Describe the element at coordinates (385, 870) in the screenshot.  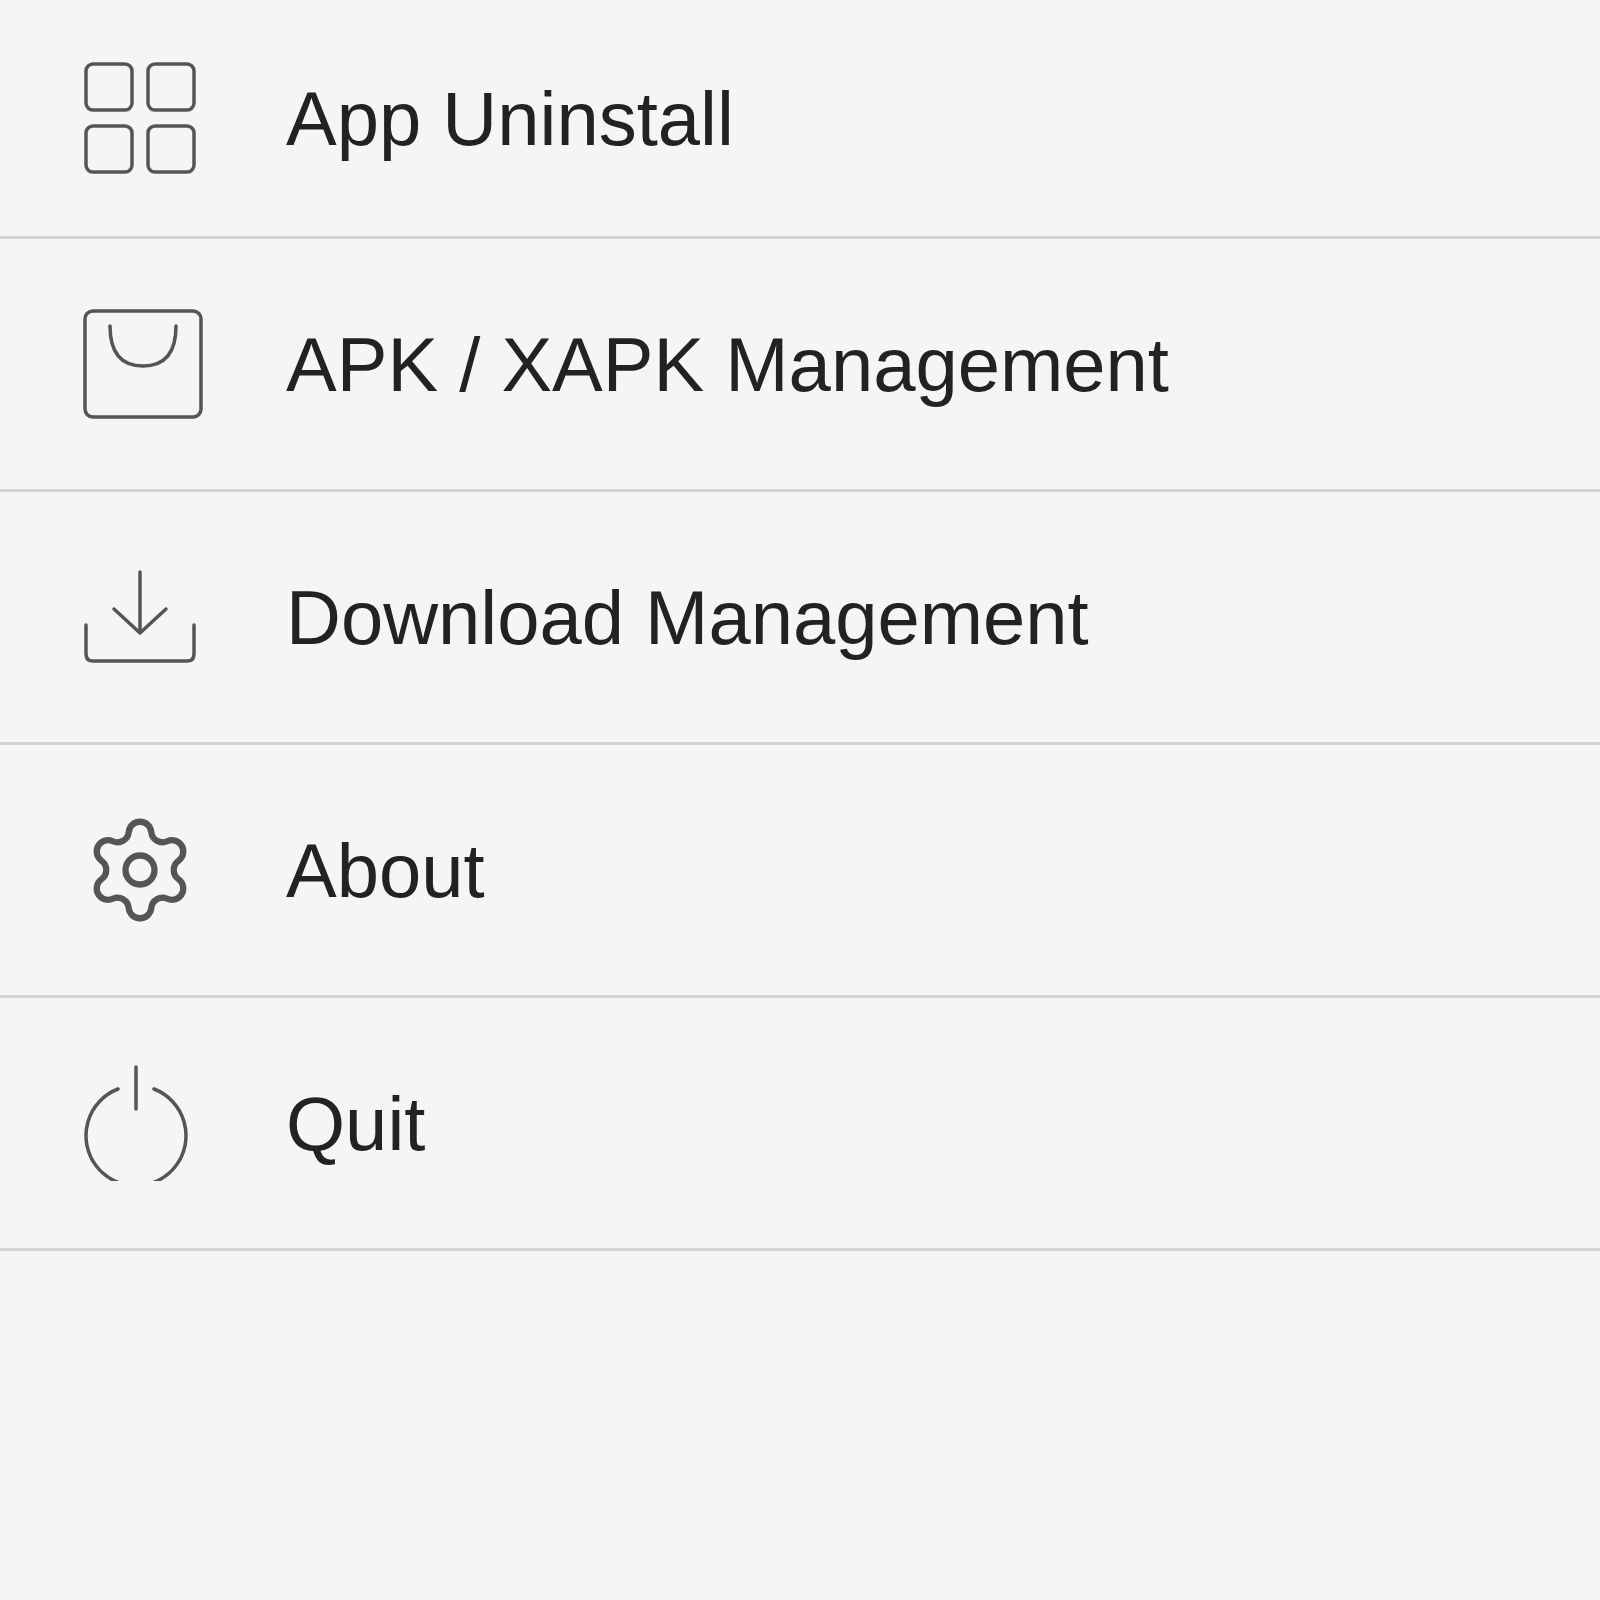
I see `menu-item-label: About` at that location.